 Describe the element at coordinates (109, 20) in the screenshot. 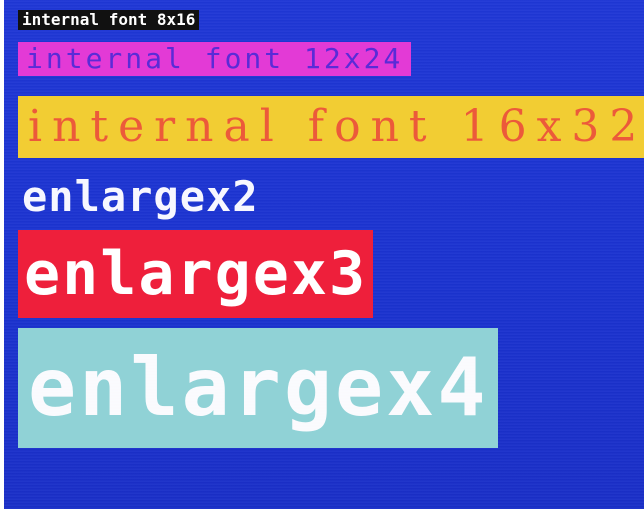

I see `line-internal-font-8x16: internal font 8x16` at that location.